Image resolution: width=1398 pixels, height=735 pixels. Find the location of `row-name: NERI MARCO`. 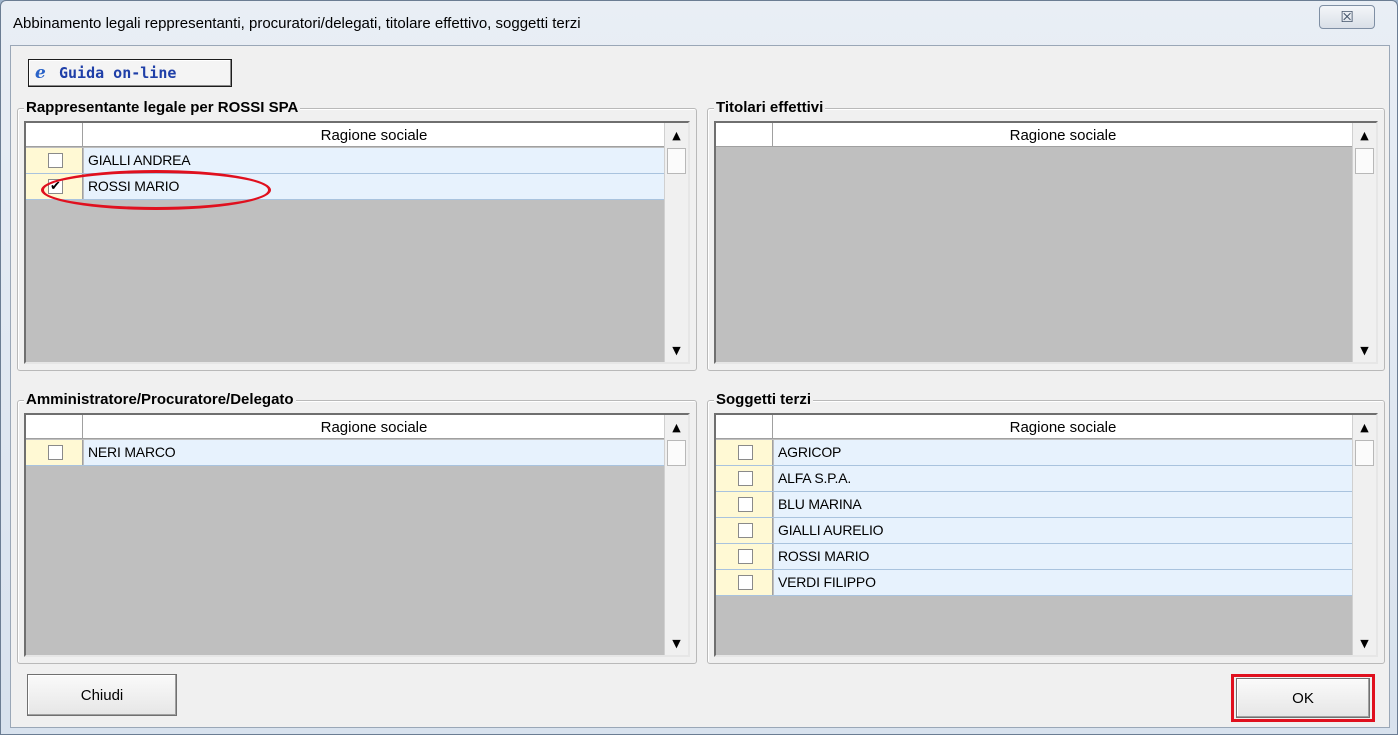

row-name: NERI MARCO is located at coordinates (374, 452).